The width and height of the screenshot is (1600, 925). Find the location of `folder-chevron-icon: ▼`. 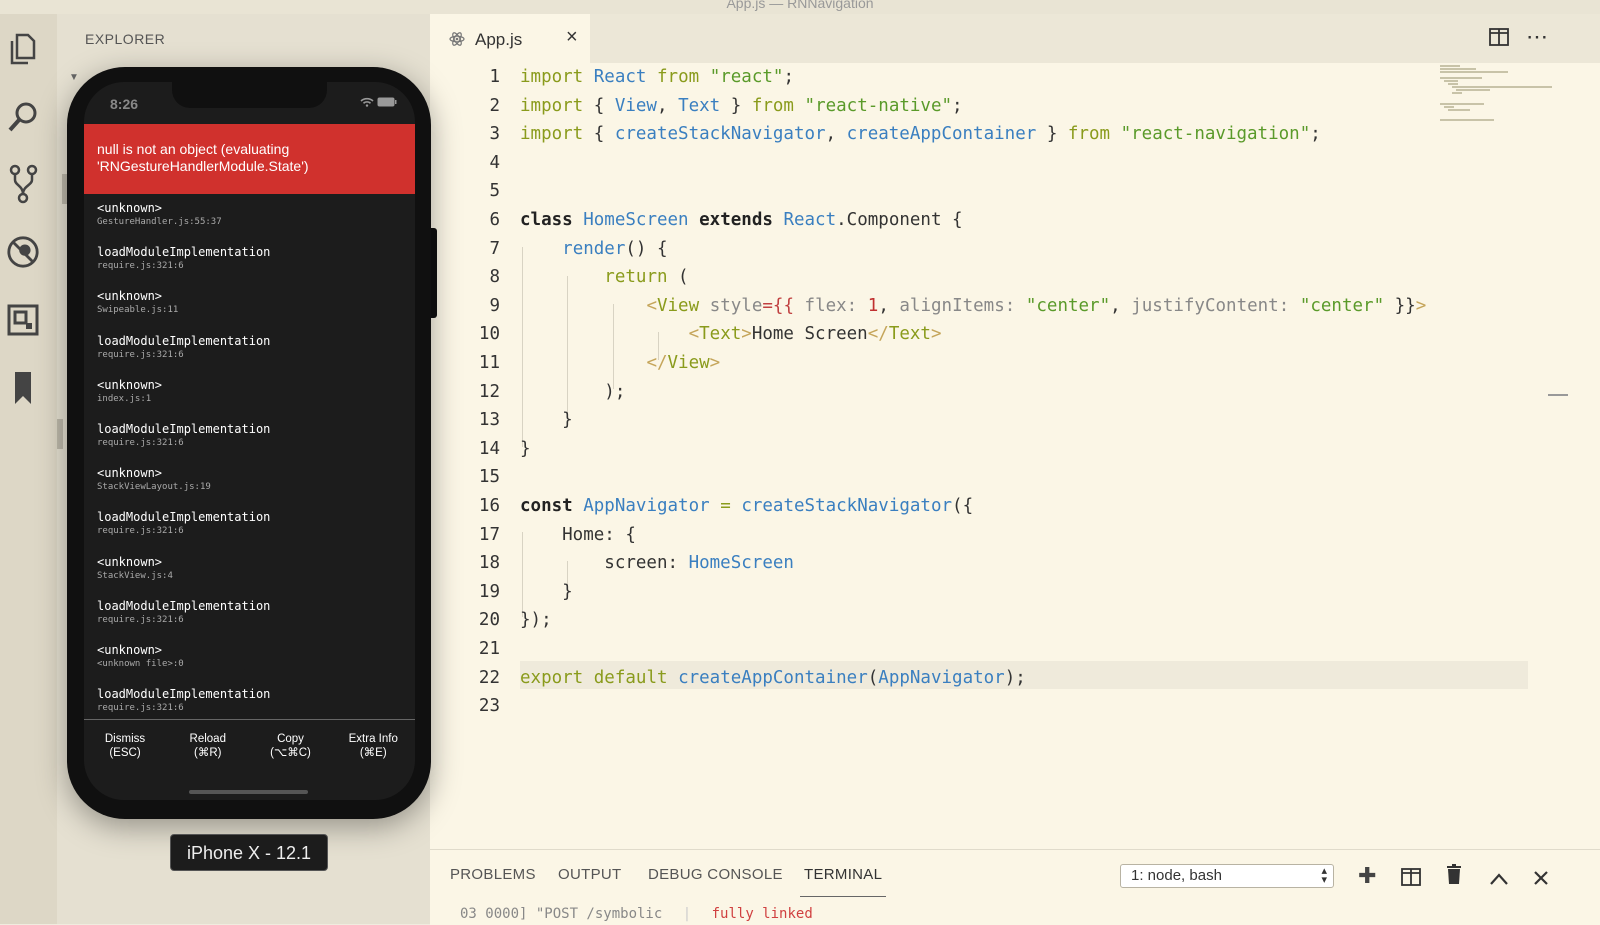

folder-chevron-icon: ▼ is located at coordinates (74, 77).